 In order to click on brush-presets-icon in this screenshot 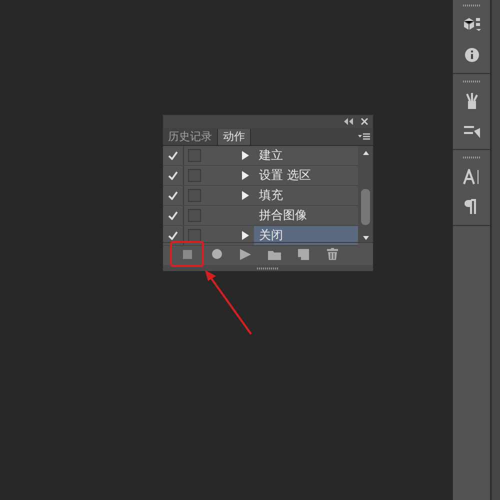, I will do `click(471, 131)`.